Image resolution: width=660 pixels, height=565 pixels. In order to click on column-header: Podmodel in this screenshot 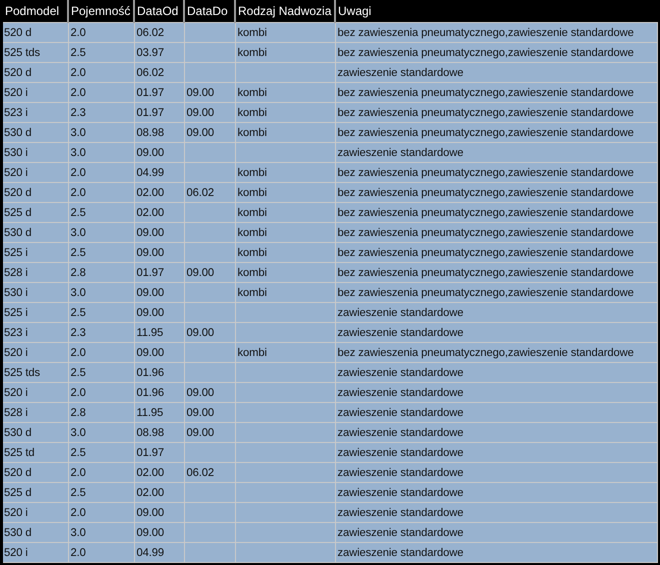, I will do `click(35, 11)`.